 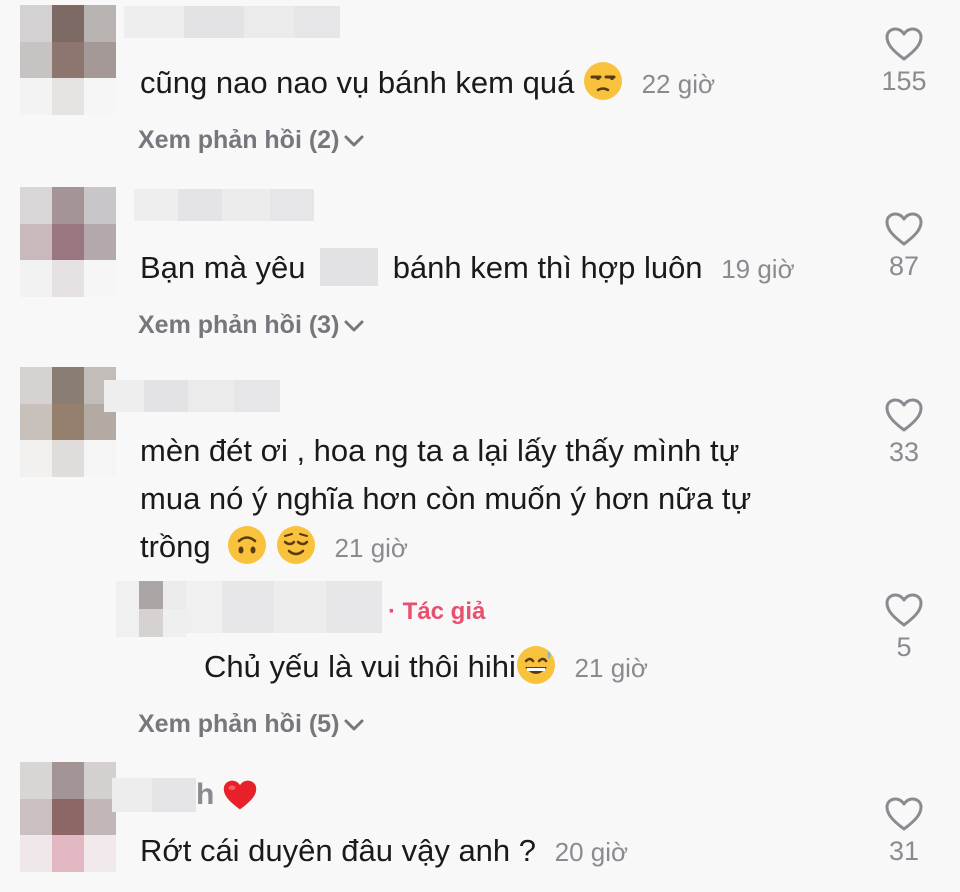 I want to click on censored-word, so click(x=349, y=267).